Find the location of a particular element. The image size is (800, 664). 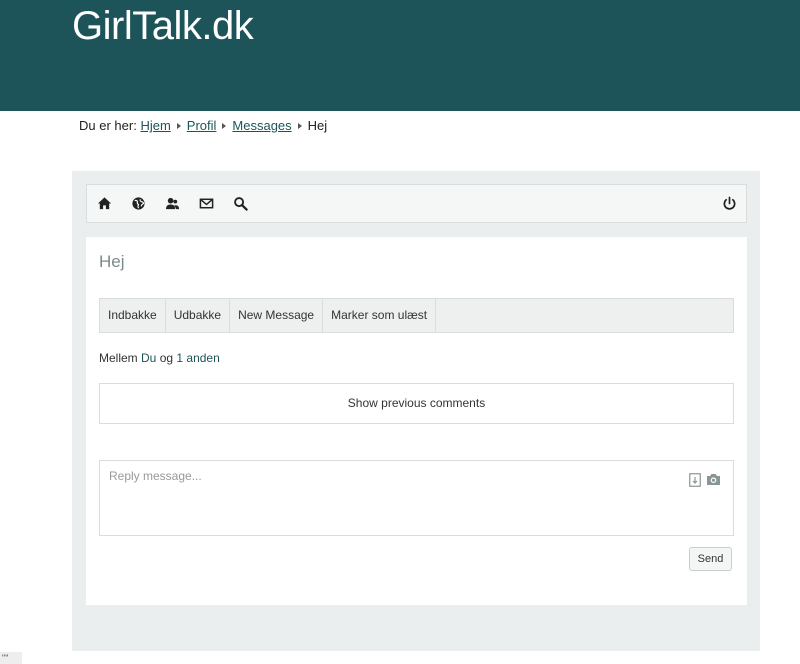

participants-line: Mellem Du og 1 anden is located at coordinates (159, 358).